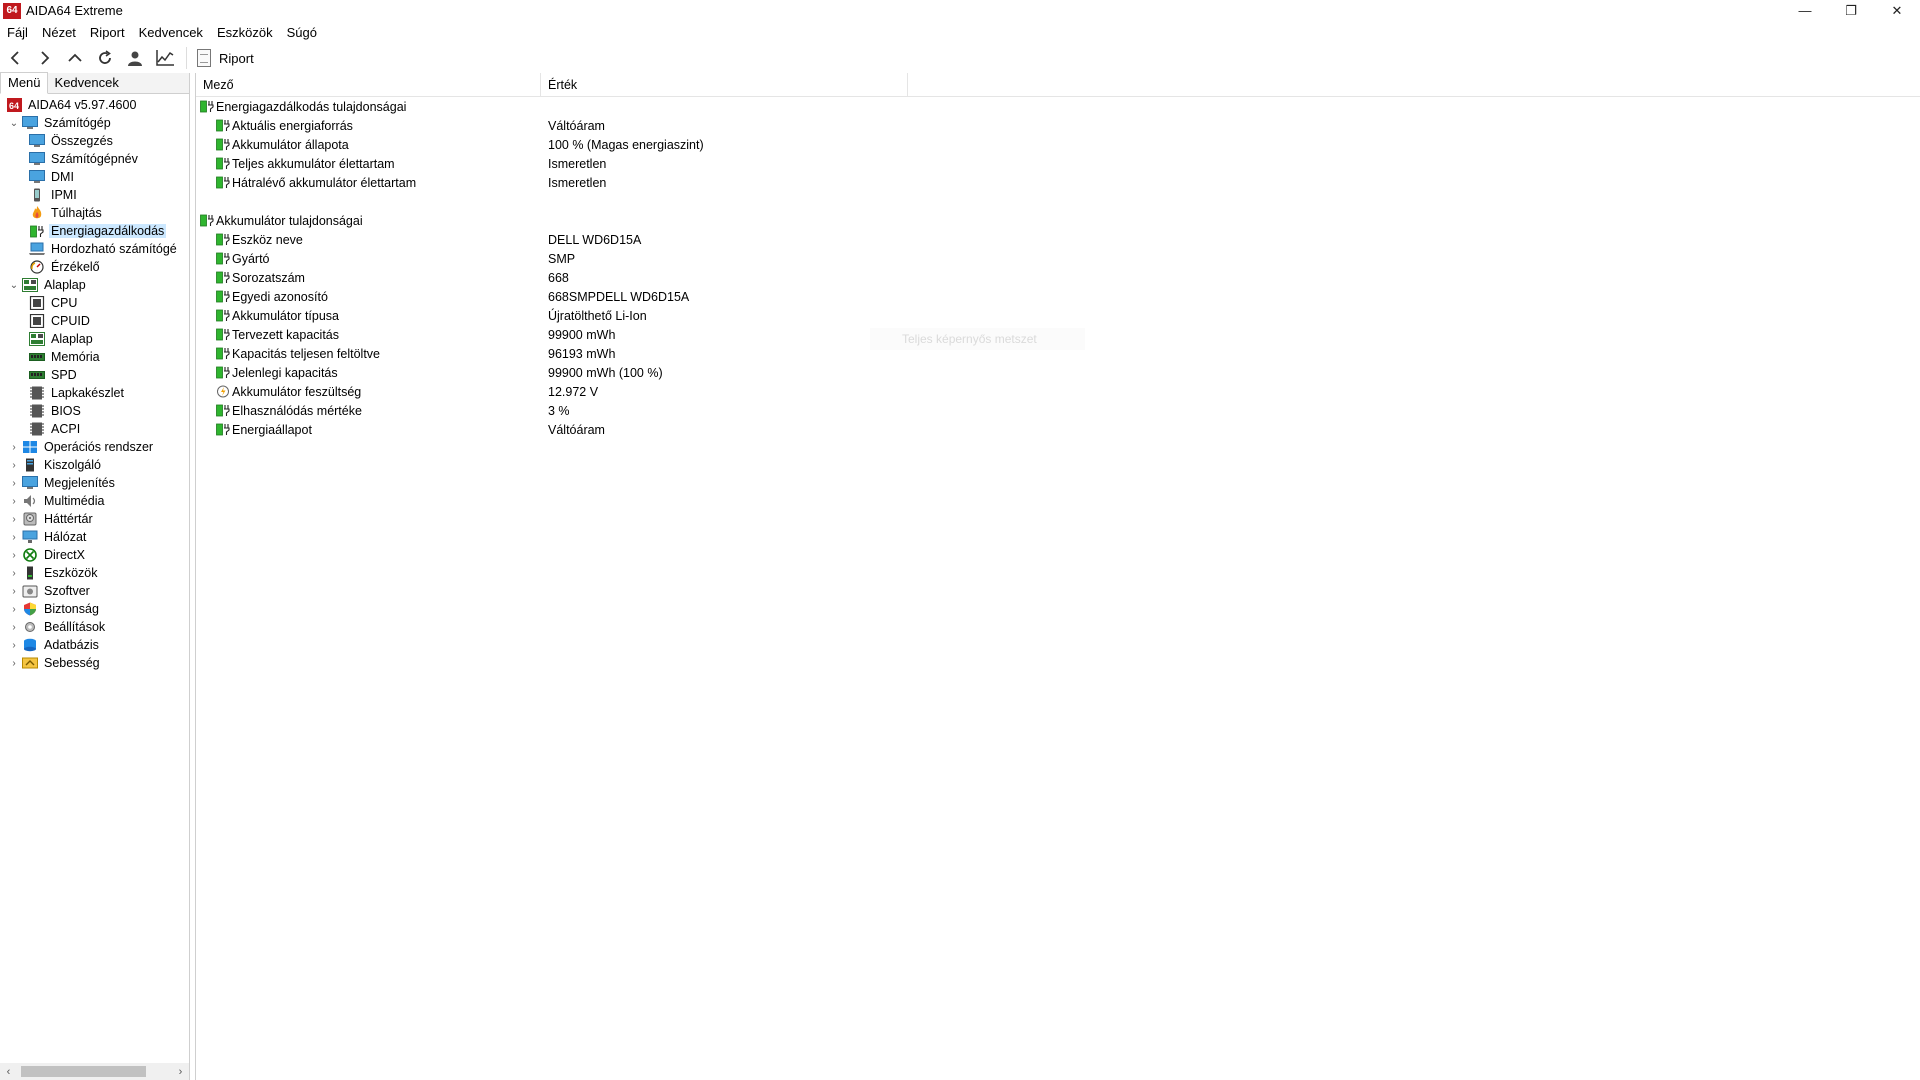 Image resolution: width=1920 pixels, height=1080 pixels. What do you see at coordinates (94, 465) in the screenshot?
I see `tree-item: › Kiszolgáló` at bounding box center [94, 465].